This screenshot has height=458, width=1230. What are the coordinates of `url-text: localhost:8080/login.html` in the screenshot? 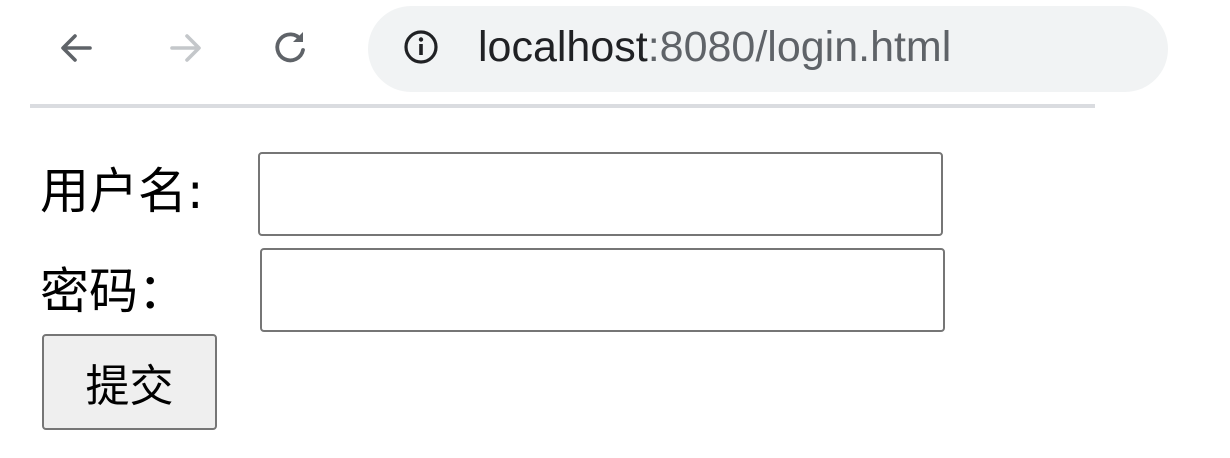 It's located at (714, 47).